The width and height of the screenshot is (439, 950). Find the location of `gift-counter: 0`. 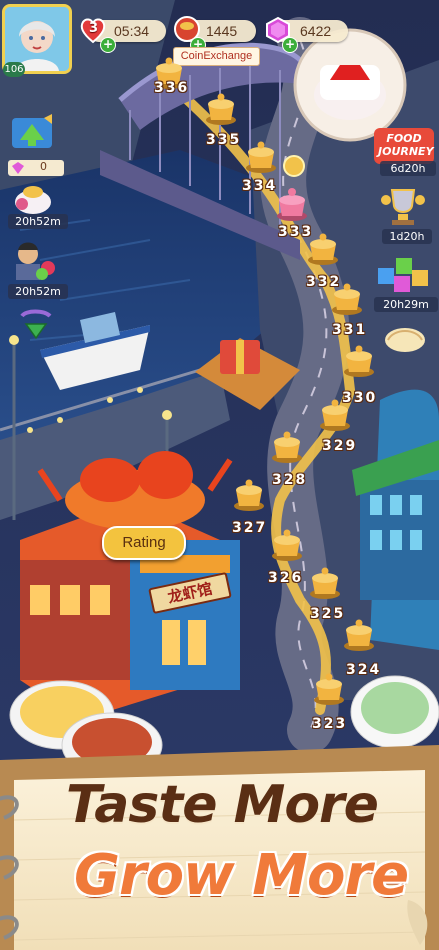

gift-counter: 0 is located at coordinates (36, 168).